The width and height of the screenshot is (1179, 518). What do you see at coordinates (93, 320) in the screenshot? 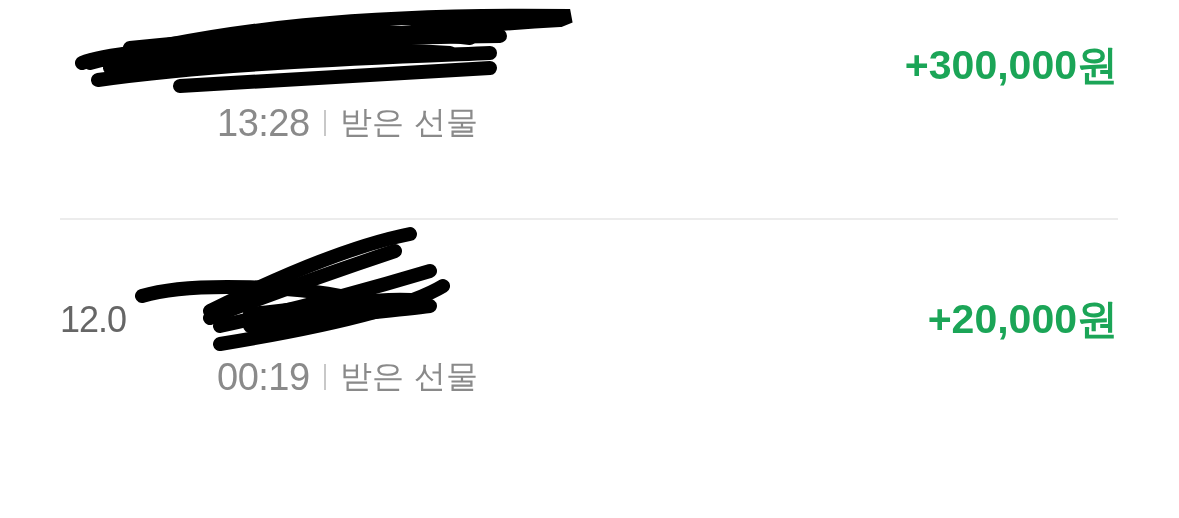
I see `date-label: 12.0` at bounding box center [93, 320].